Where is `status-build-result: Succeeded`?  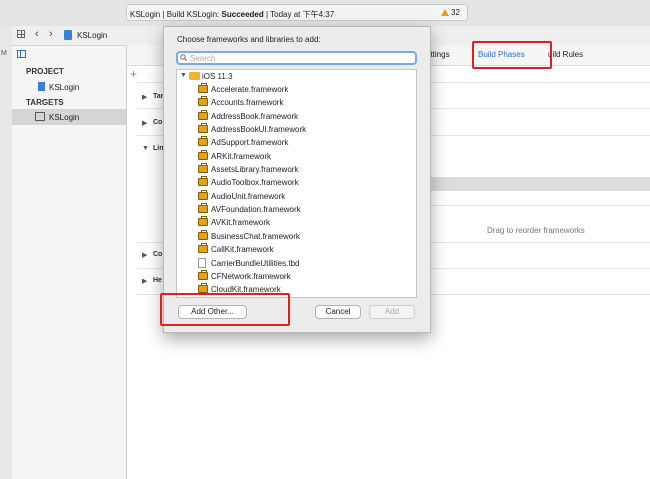 status-build-result: Succeeded is located at coordinates (242, 14).